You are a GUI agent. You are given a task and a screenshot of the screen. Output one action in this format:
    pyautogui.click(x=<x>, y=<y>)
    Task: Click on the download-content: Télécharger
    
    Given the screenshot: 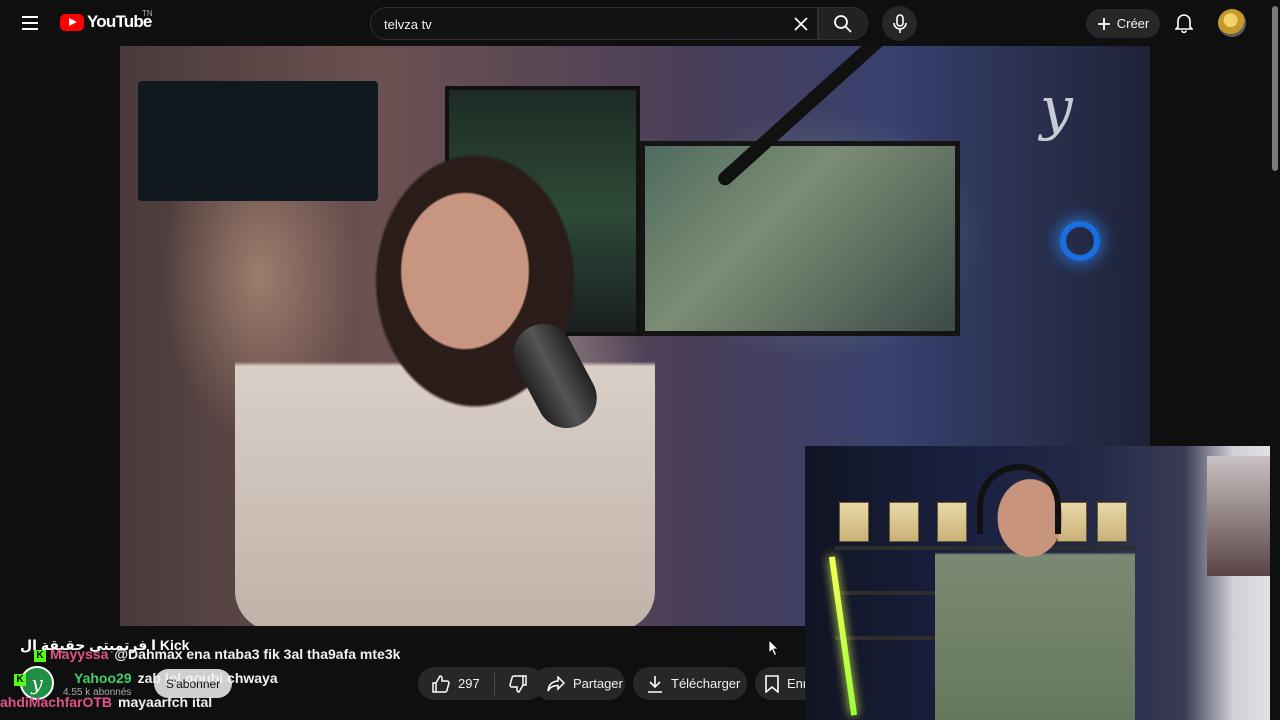 What is the action you would take?
    pyautogui.click(x=693, y=683)
    